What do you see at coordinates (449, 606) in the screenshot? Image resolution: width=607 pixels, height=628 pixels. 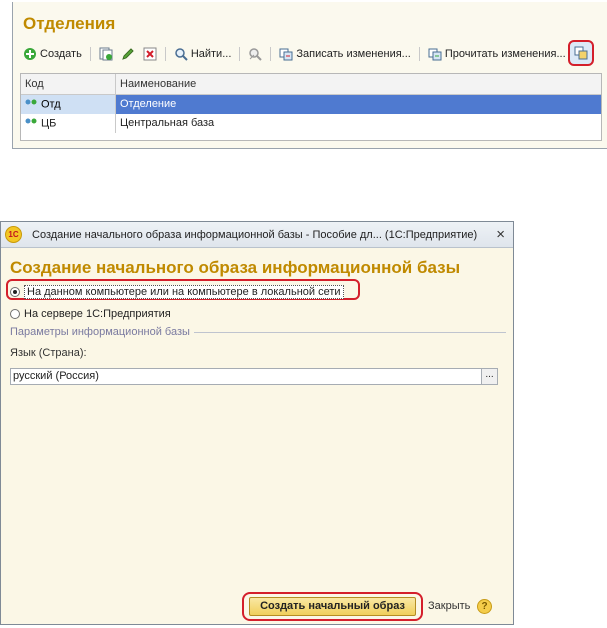 I see `close-button: Закрыть` at bounding box center [449, 606].